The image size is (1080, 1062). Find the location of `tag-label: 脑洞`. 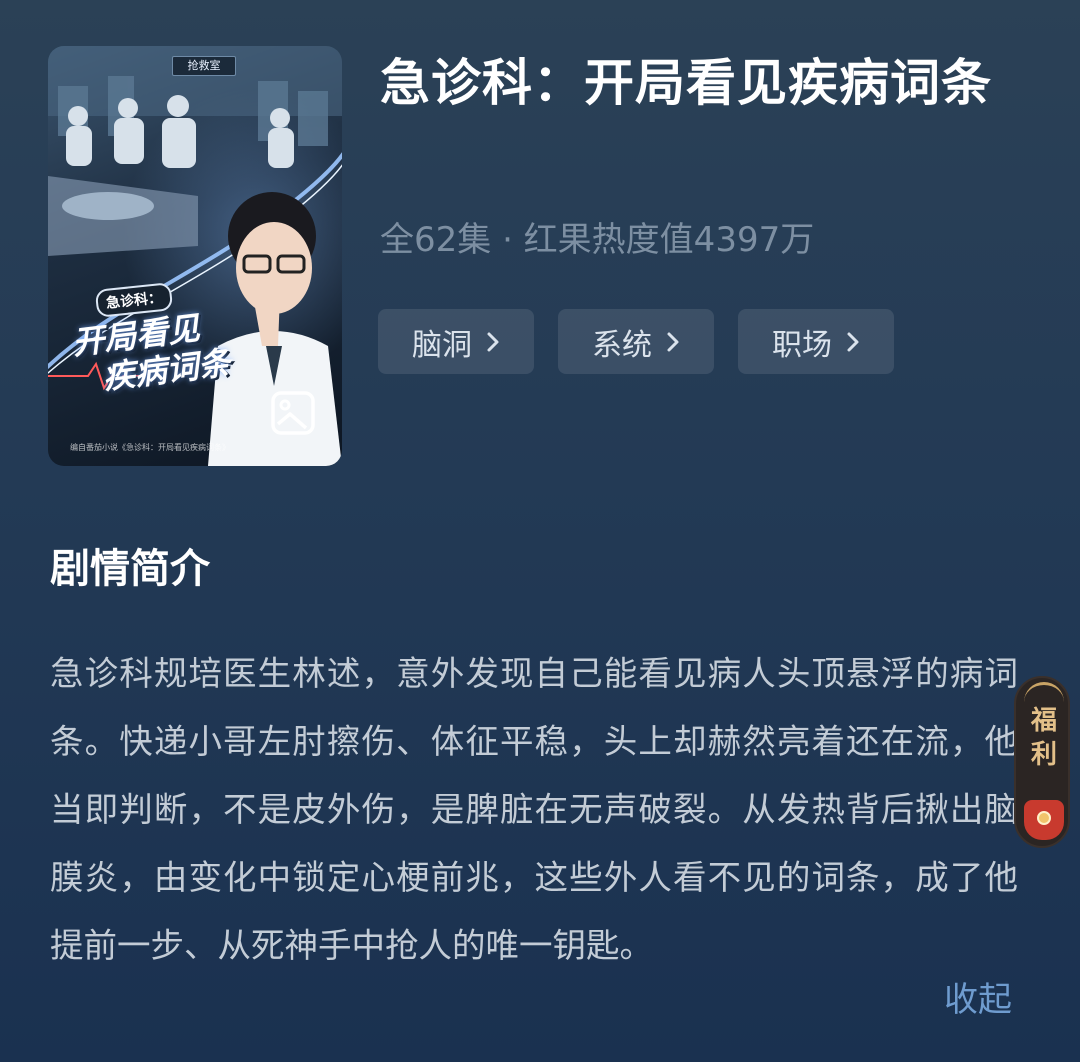

tag-label: 脑洞 is located at coordinates (442, 345).